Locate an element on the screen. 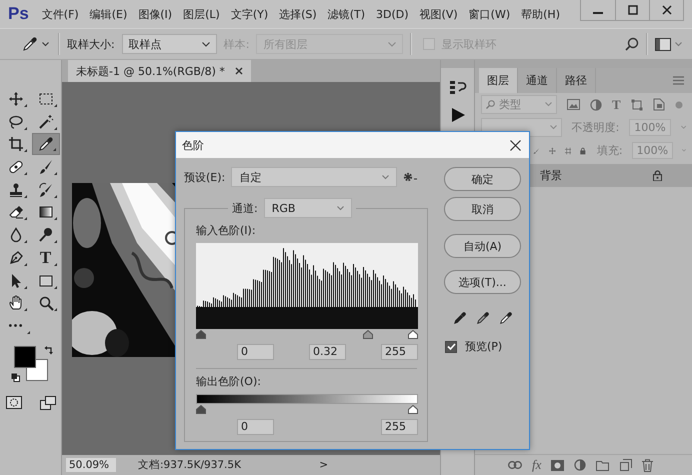 The height and width of the screenshot is (475, 692). hand-icon is located at coordinates (16, 303).